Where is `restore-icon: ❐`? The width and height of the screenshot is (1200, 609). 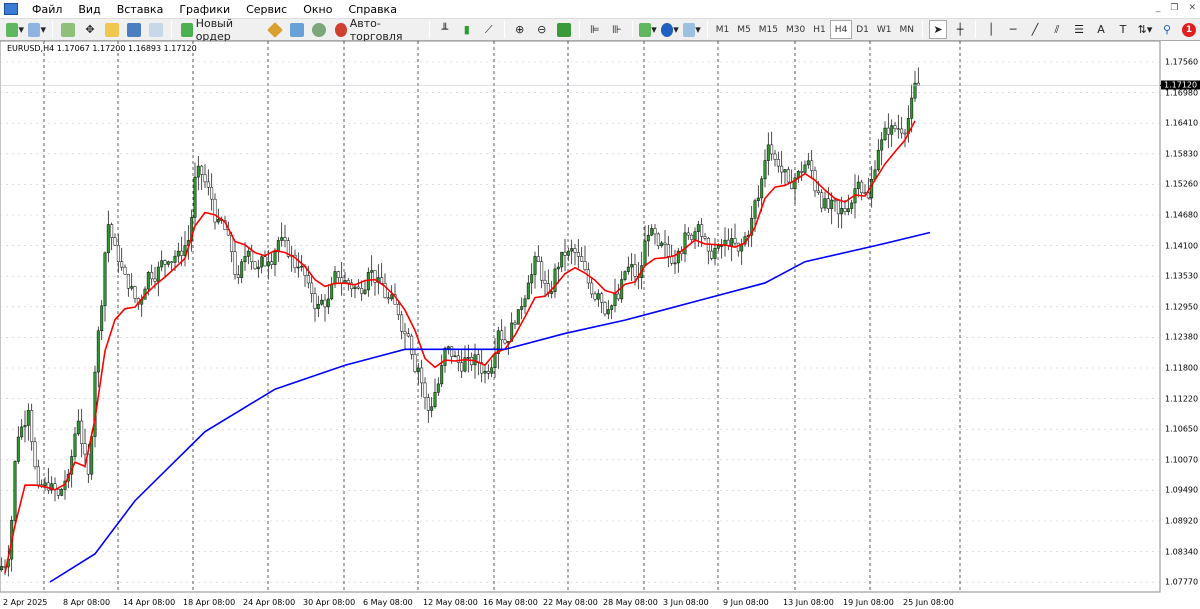
restore-icon: ❐ is located at coordinates (1174, 8).